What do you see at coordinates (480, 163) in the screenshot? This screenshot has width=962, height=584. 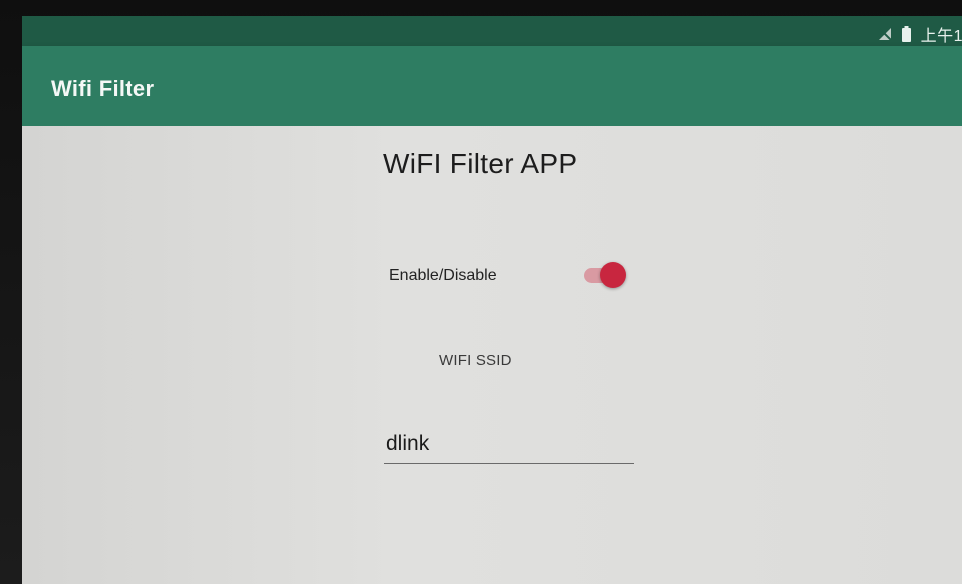 I see `page-heading: WiFI Filter APP` at bounding box center [480, 163].